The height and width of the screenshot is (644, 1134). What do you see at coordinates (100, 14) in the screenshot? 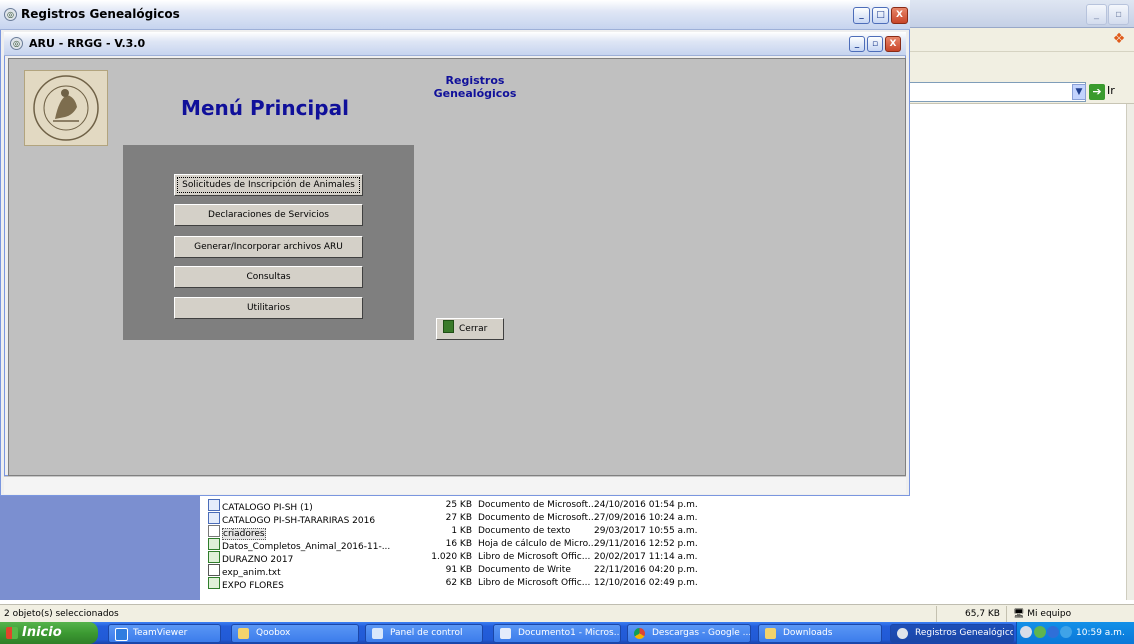
I see `app-title: Registros Genealógicos` at bounding box center [100, 14].